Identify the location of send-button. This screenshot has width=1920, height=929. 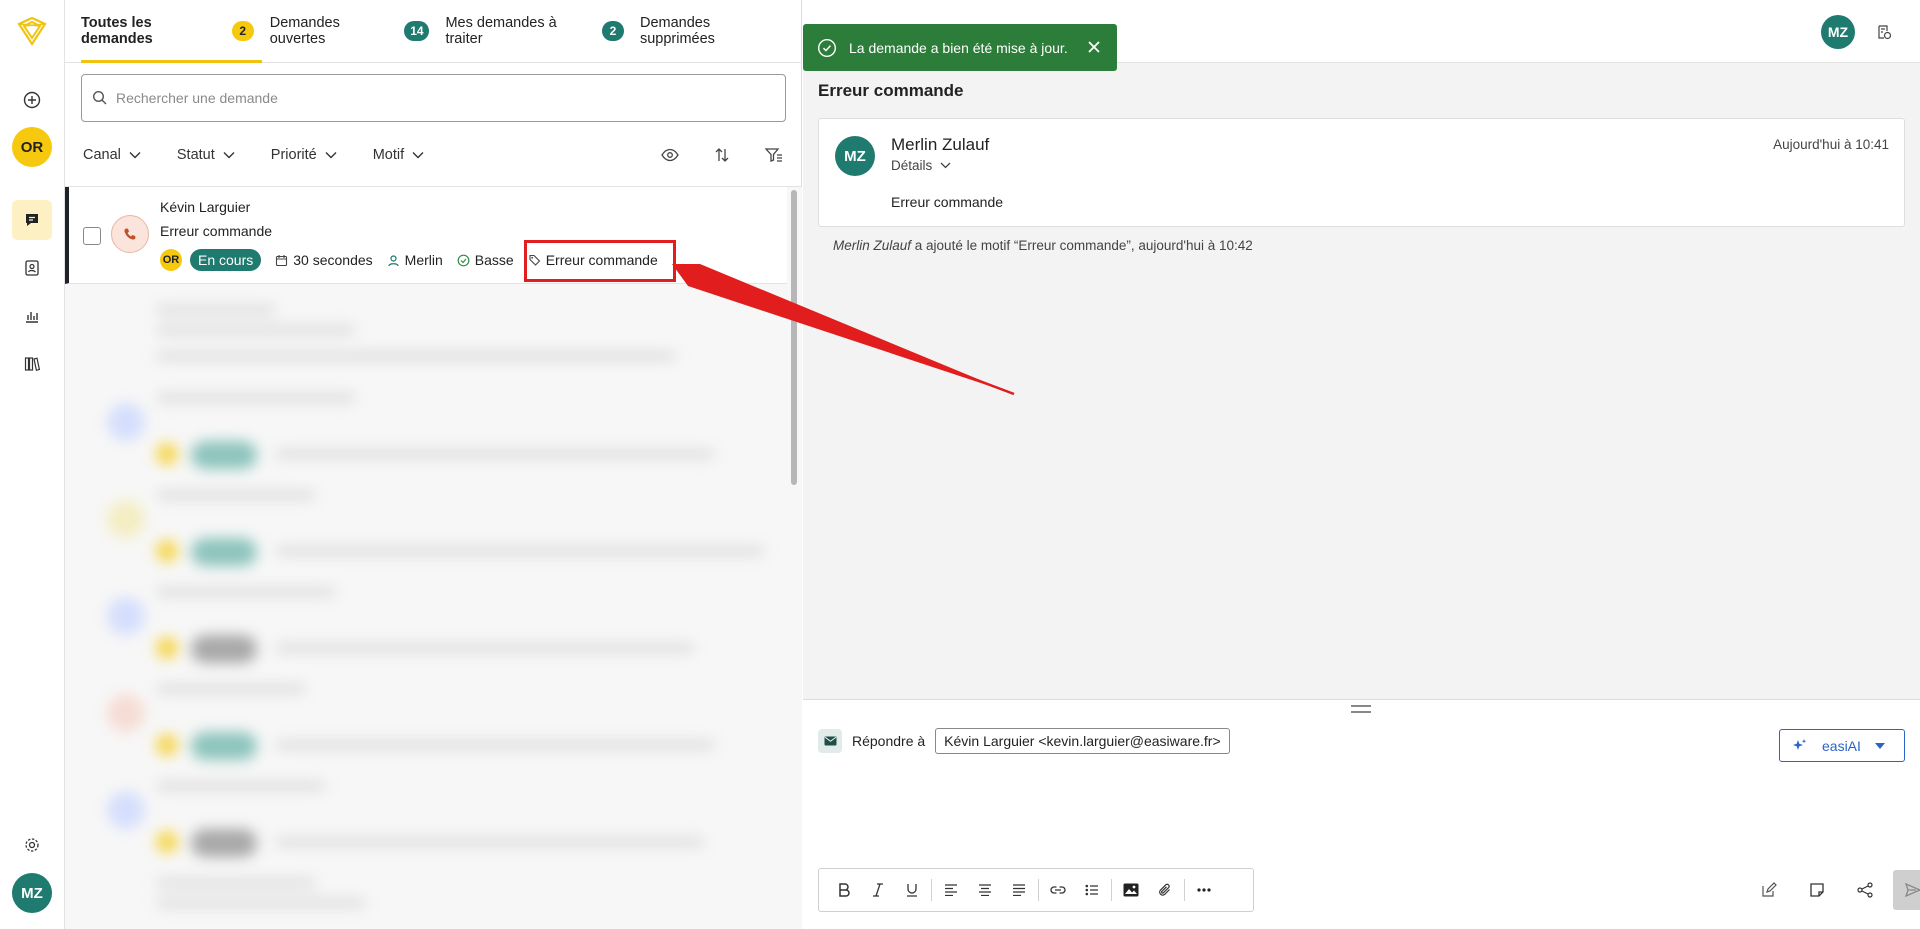
(1906, 890).